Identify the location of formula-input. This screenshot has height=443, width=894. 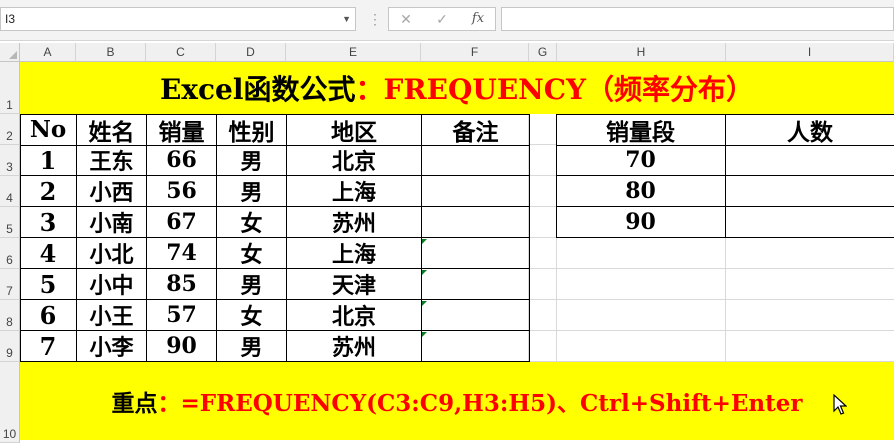
(697, 19).